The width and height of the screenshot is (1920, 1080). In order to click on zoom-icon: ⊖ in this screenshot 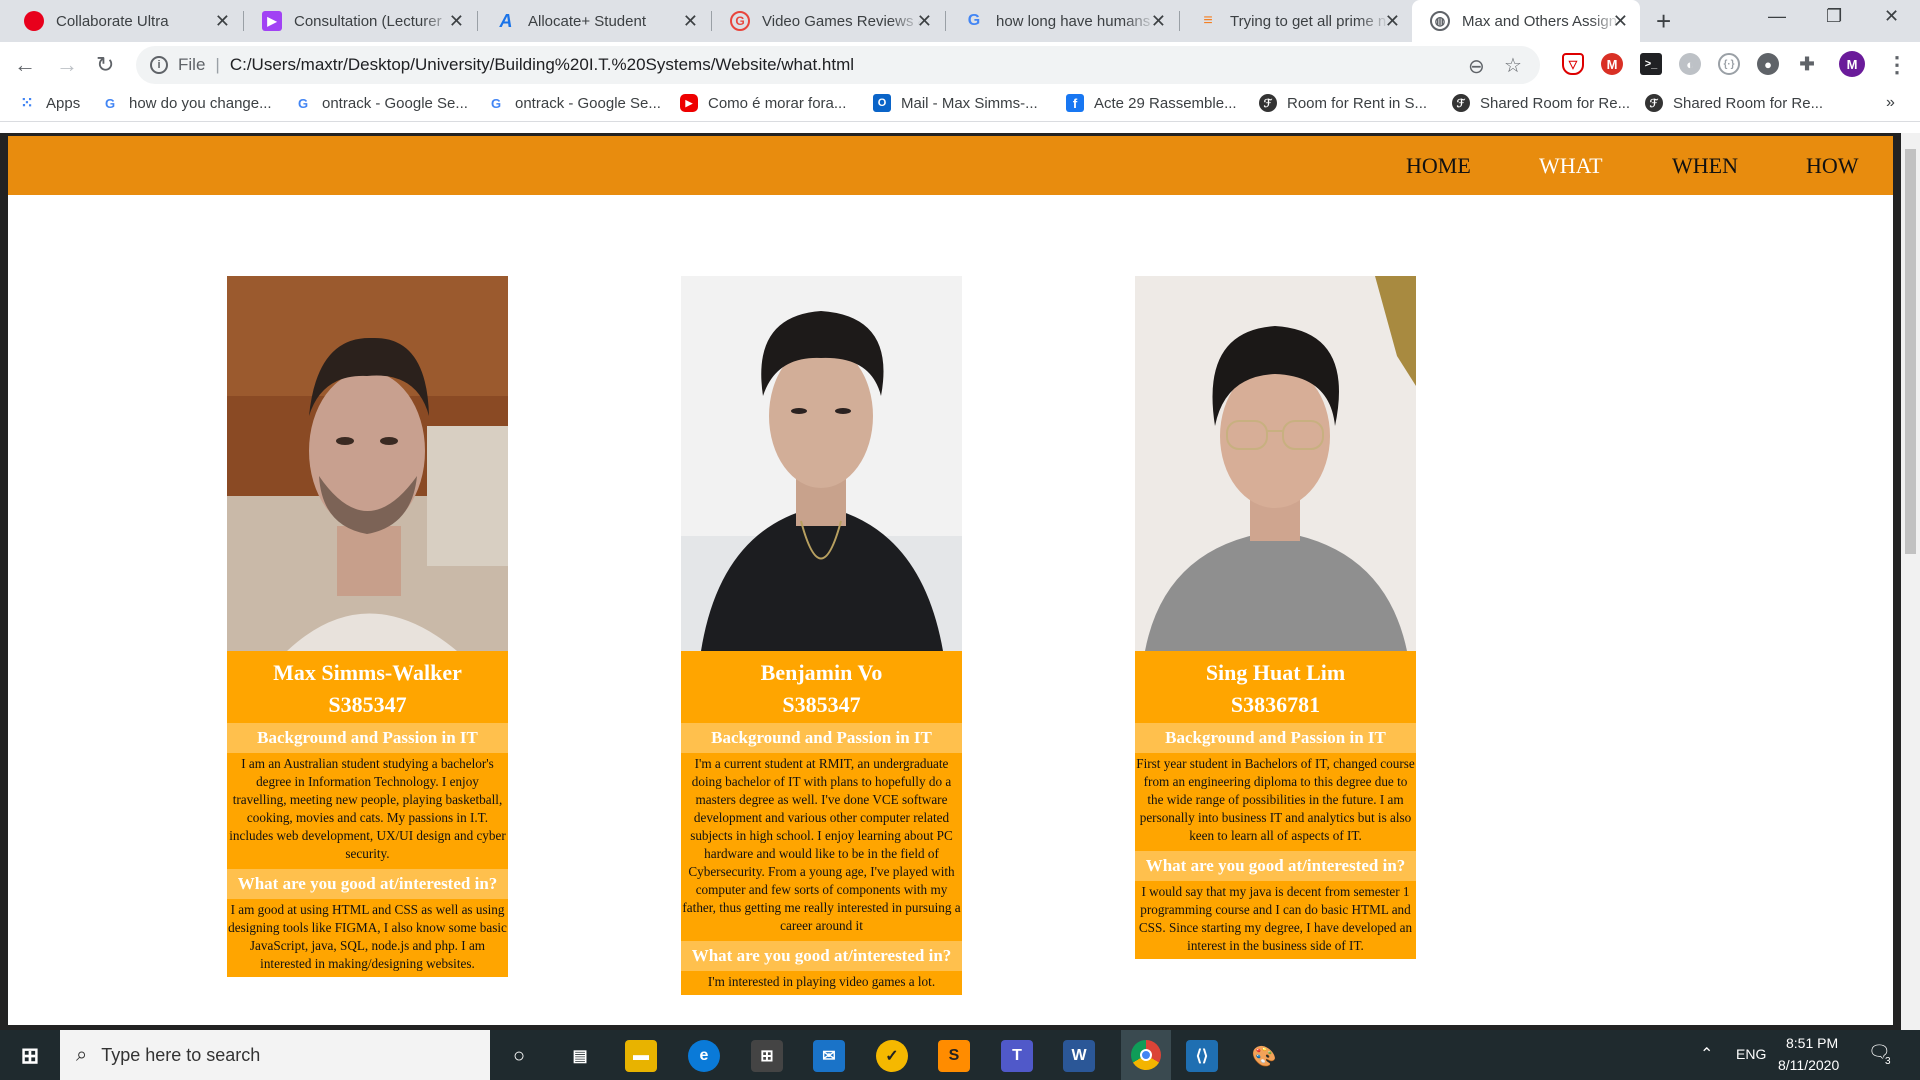, I will do `click(1476, 66)`.